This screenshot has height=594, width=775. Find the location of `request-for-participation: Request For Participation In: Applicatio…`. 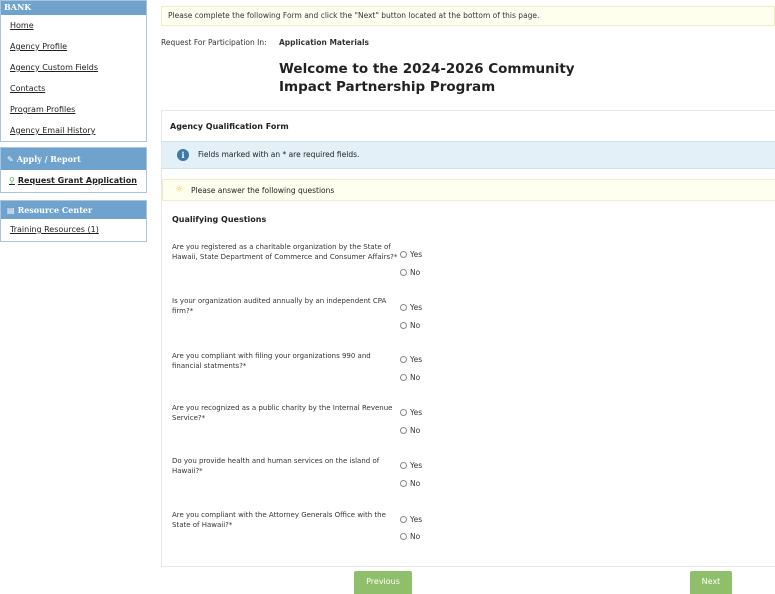

request-for-participation: Request For Participation In: Applicatio… is located at coordinates (265, 42).